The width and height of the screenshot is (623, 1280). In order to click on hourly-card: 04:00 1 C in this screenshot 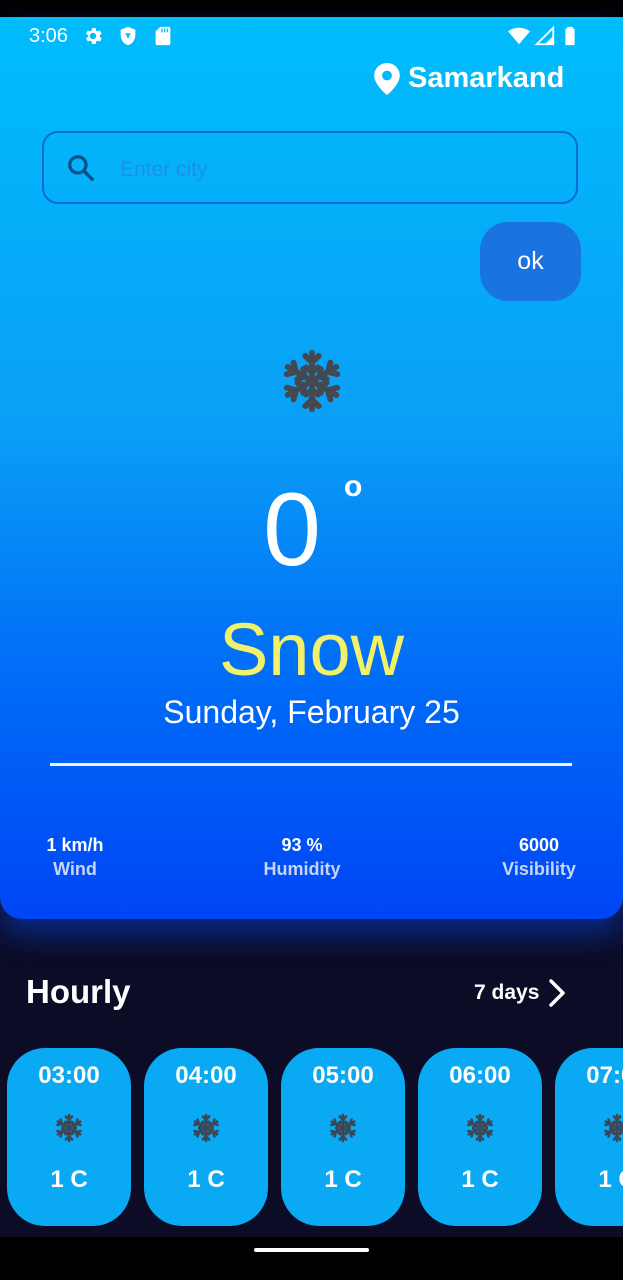, I will do `click(206, 1137)`.